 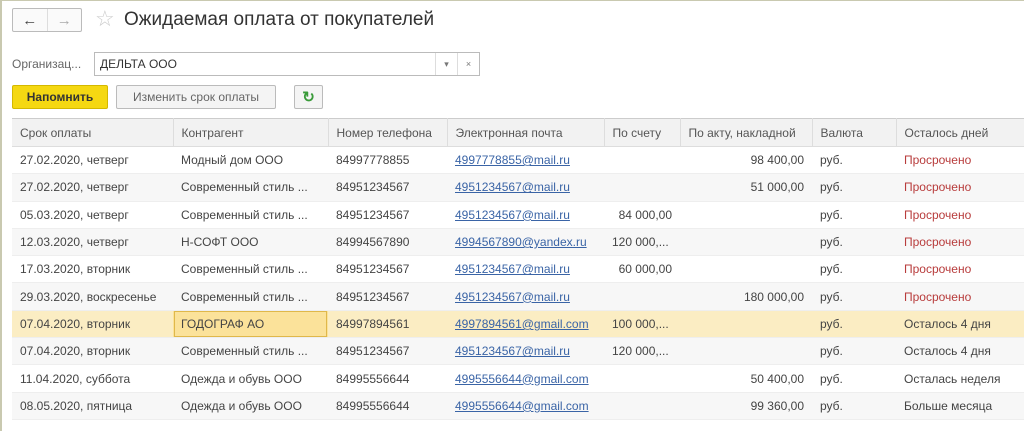 I want to click on days-left-cell: Больше месяца, so click(x=960, y=406).